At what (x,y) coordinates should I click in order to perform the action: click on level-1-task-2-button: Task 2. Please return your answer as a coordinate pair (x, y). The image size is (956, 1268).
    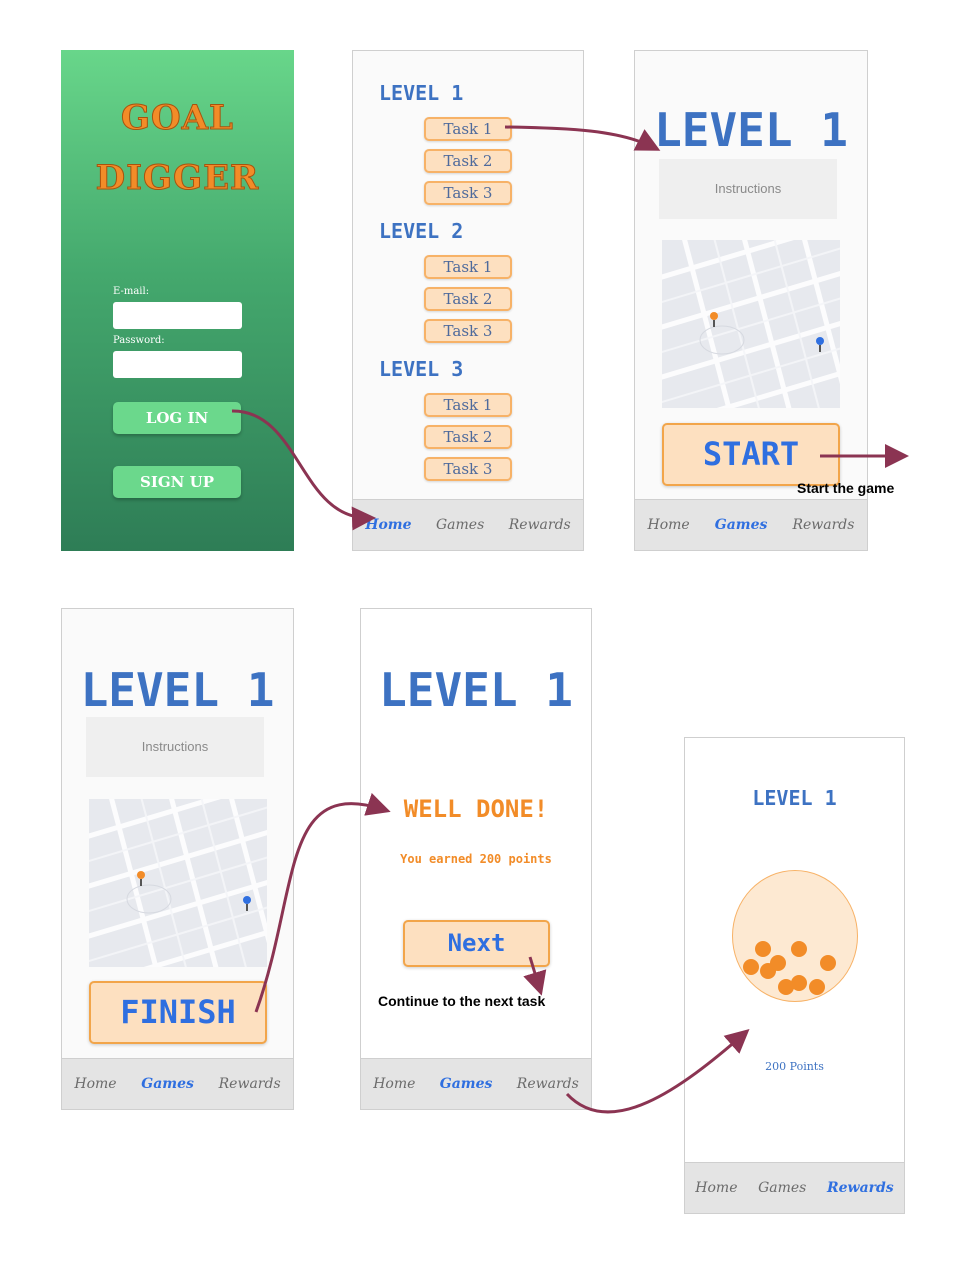
    Looking at the image, I should click on (468, 161).